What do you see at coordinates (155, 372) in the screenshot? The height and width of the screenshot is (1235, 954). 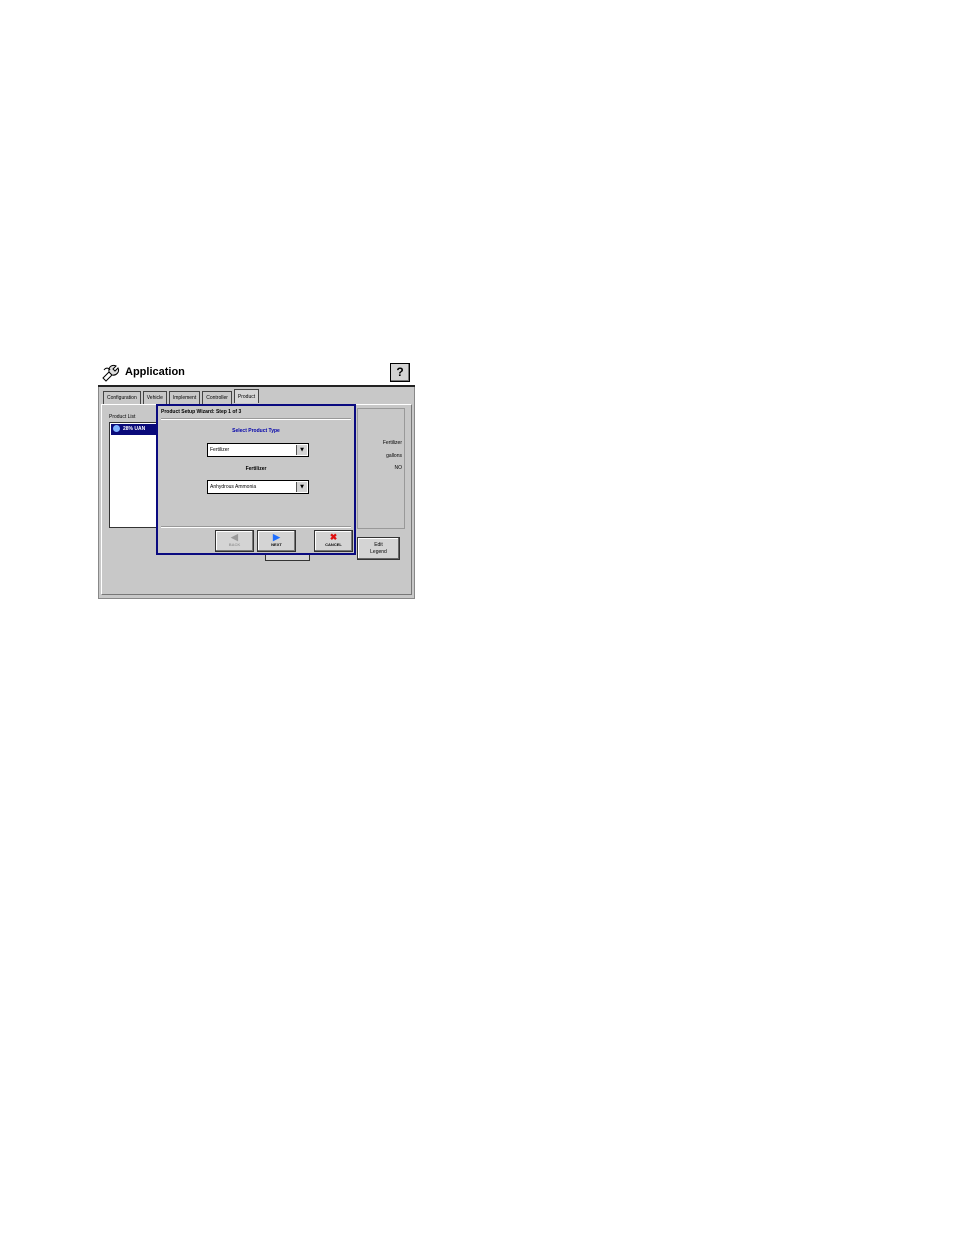 I see `app-title: Application` at bounding box center [155, 372].